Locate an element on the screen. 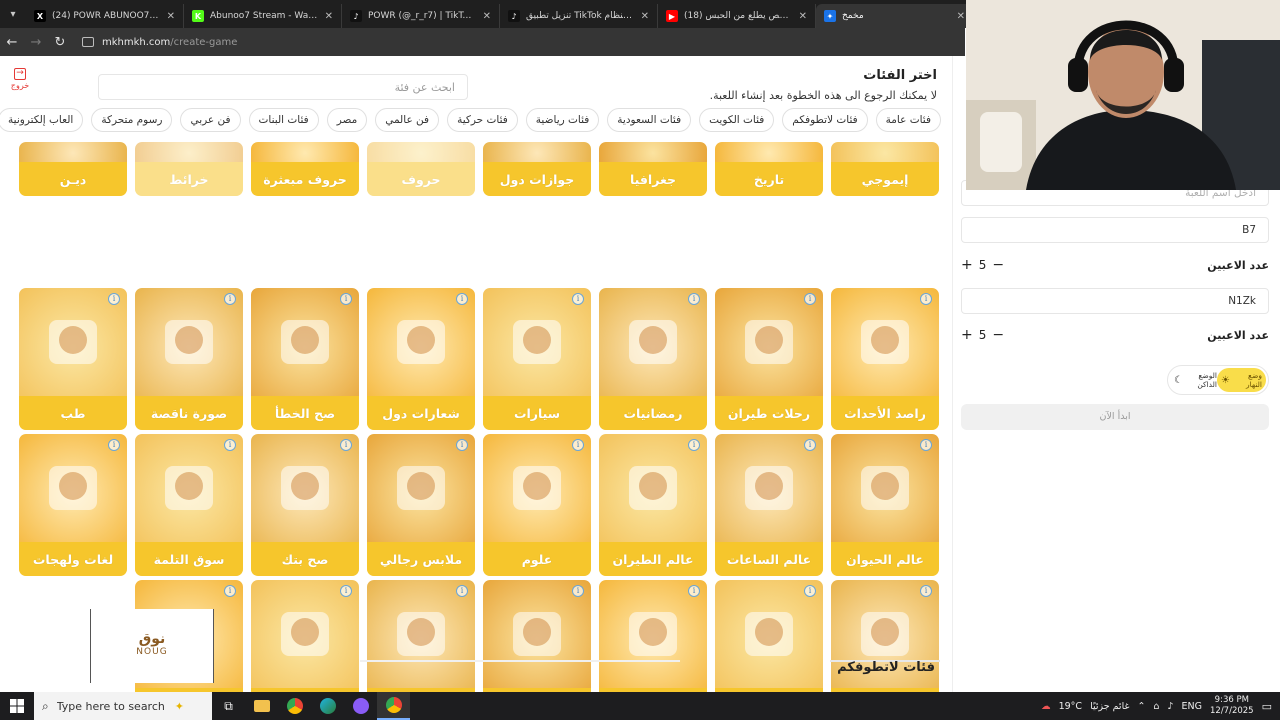 This screenshot has height=720, width=1280. chrome-icon is located at coordinates (294, 706).